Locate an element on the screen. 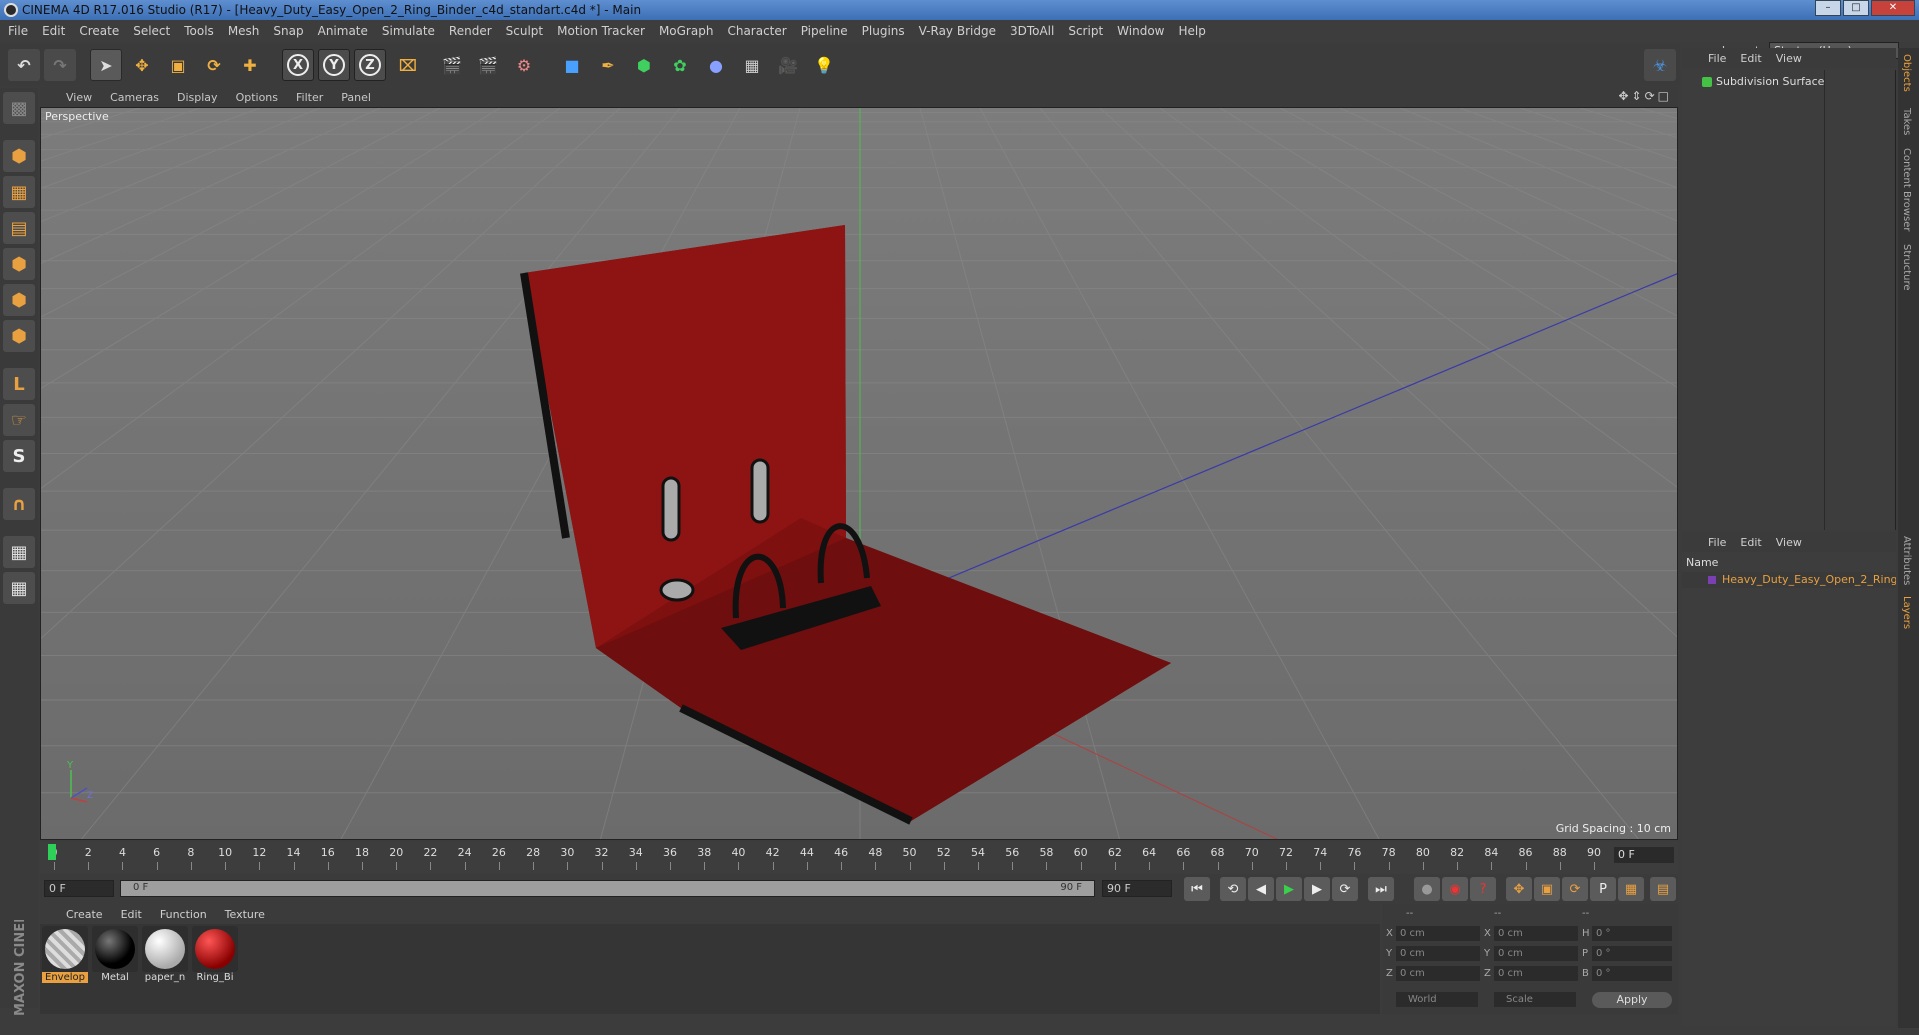 The height and width of the screenshot is (1035, 1919). edges-mode-icon: ⬢ is located at coordinates (19, 300).